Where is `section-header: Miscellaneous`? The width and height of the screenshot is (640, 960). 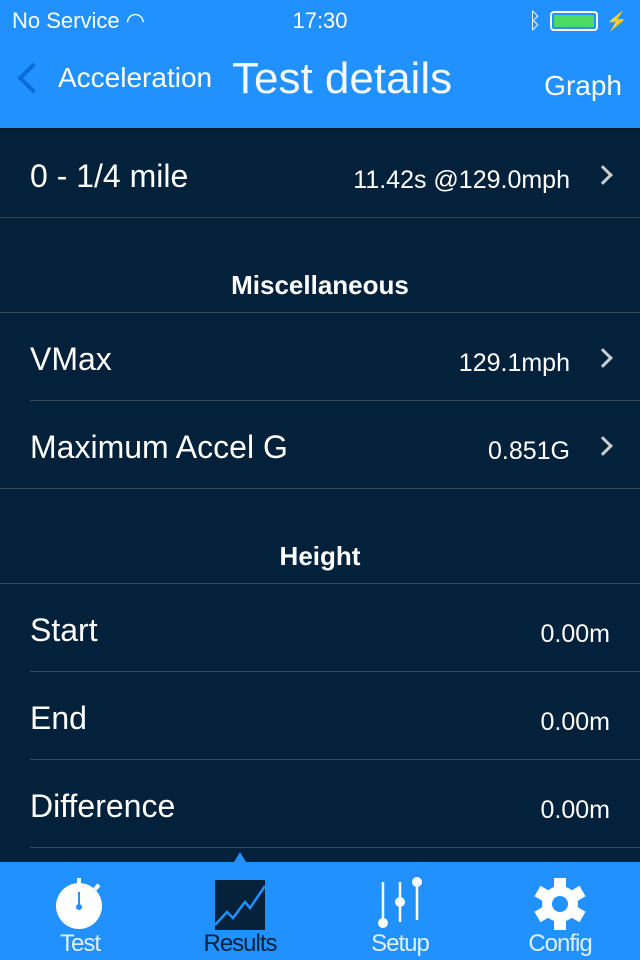 section-header: Miscellaneous is located at coordinates (320, 265).